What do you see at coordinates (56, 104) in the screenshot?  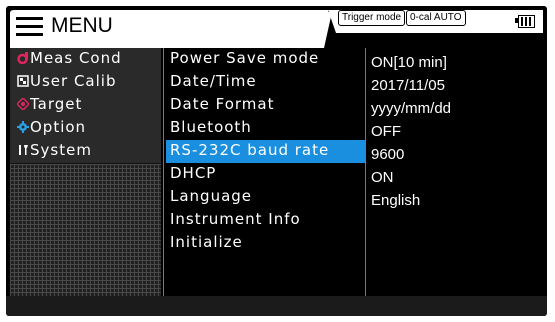 I see `sidebar-item-label: Target` at bounding box center [56, 104].